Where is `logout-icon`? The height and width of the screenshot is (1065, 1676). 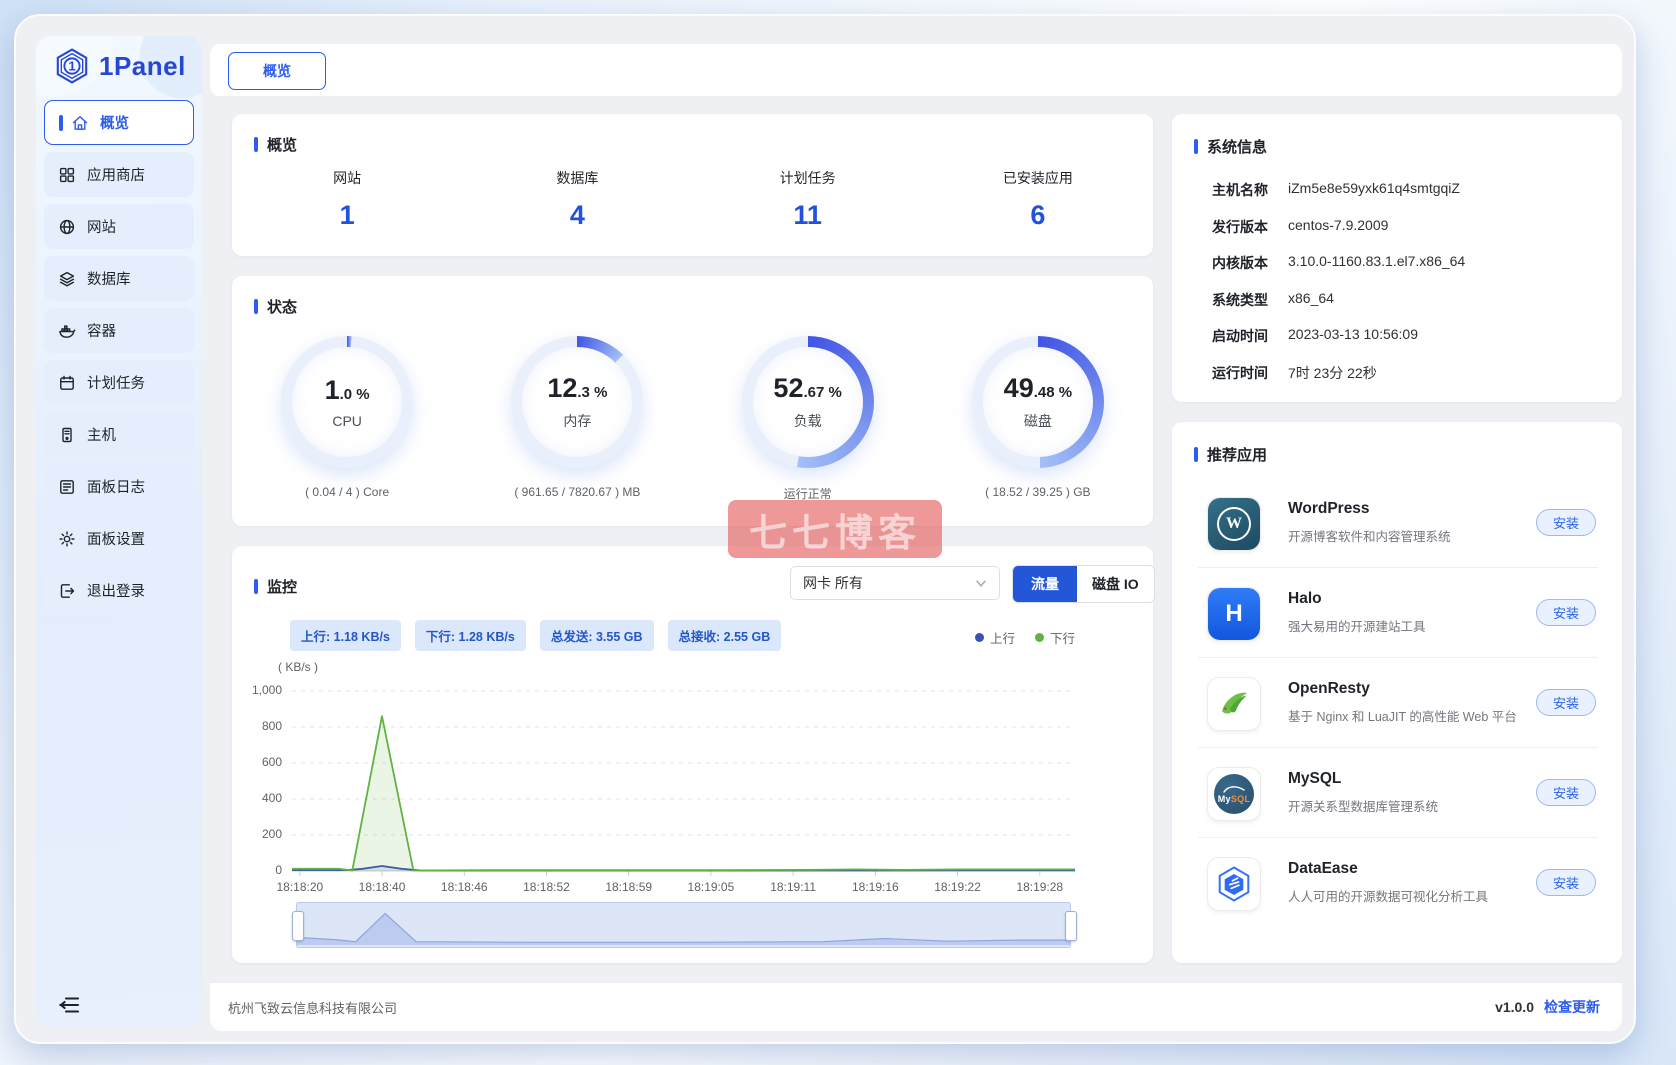
logout-icon is located at coordinates (67, 591).